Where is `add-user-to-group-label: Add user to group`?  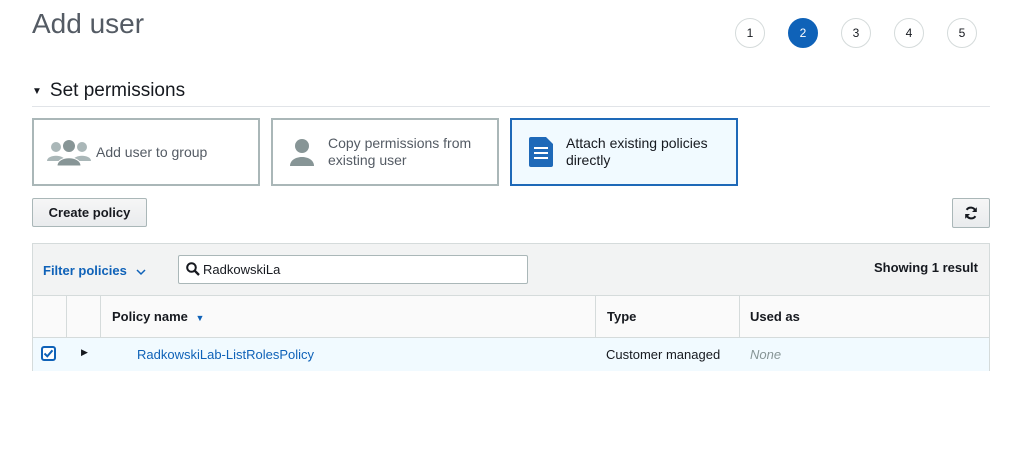
add-user-to-group-label: Add user to group is located at coordinates (152, 151).